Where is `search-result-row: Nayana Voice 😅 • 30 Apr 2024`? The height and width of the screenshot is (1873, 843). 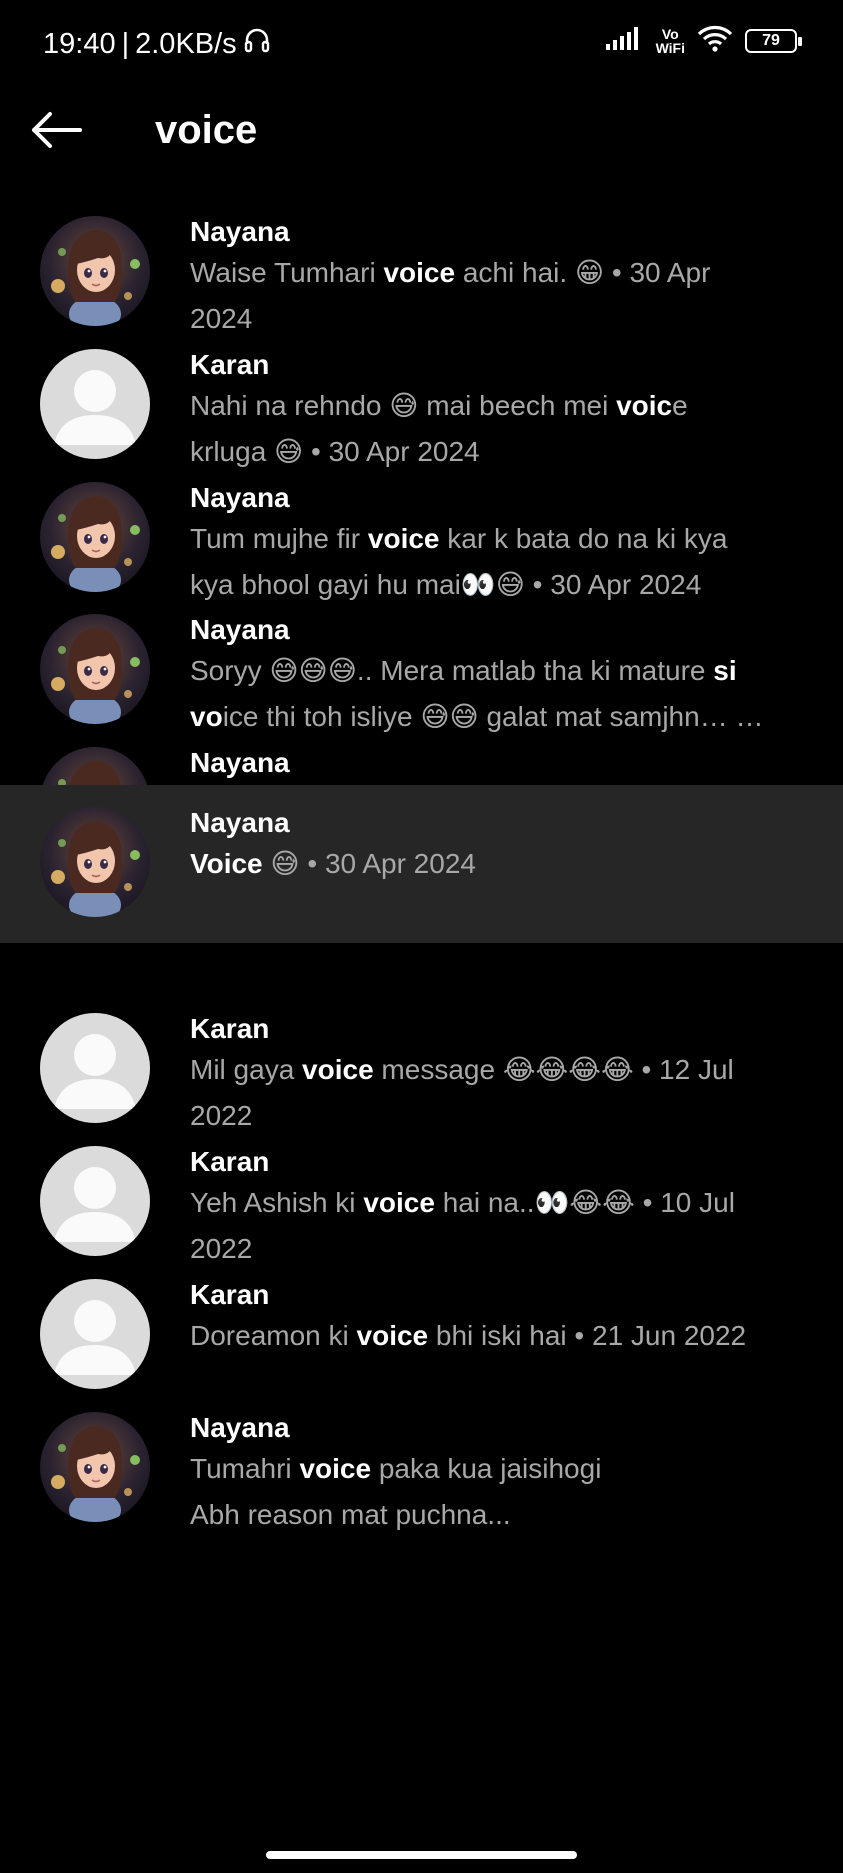 search-result-row: Nayana Voice 😅 • 30 Apr 2024 is located at coordinates (421, 864).